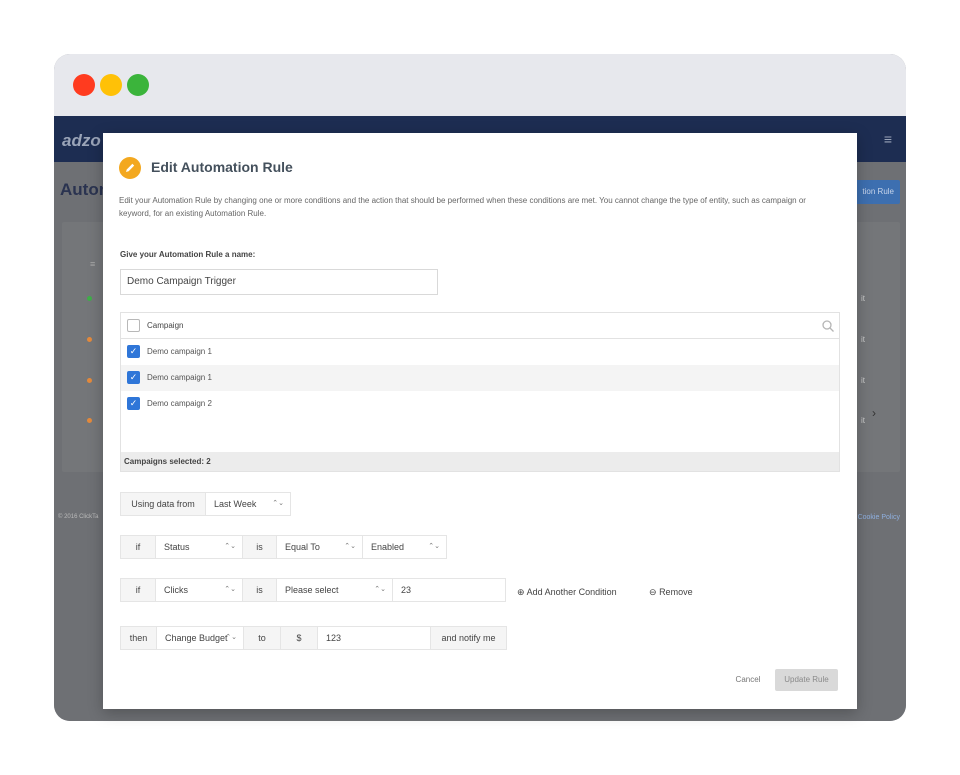  Describe the element at coordinates (130, 168) in the screenshot. I see `pencil-icon` at that location.